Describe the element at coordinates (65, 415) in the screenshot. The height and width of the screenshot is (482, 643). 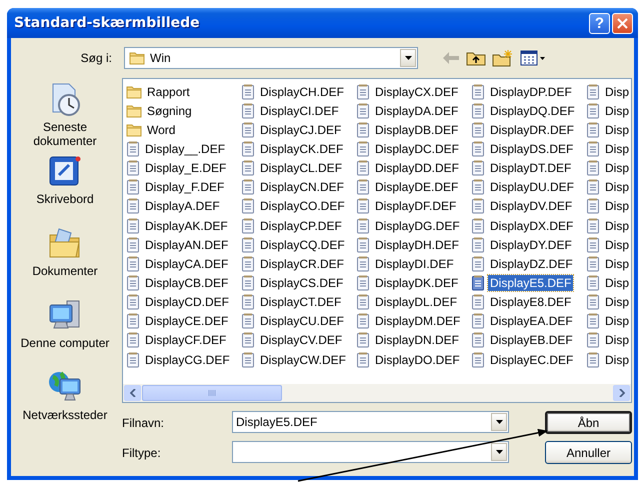
I see `places-item: Netværkssteder` at that location.